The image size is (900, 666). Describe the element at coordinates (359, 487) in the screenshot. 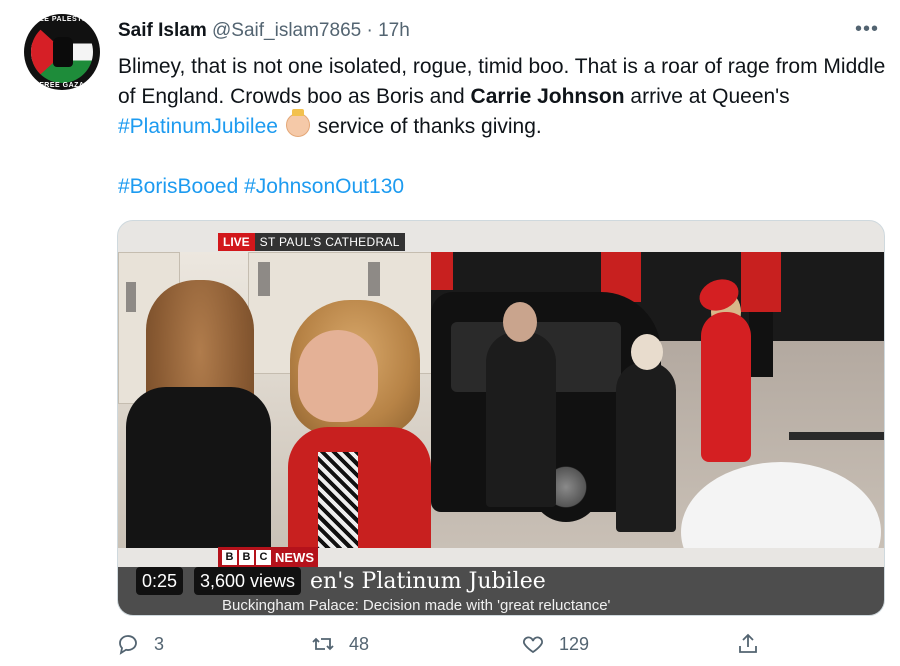

I see `person-right-coat` at that location.